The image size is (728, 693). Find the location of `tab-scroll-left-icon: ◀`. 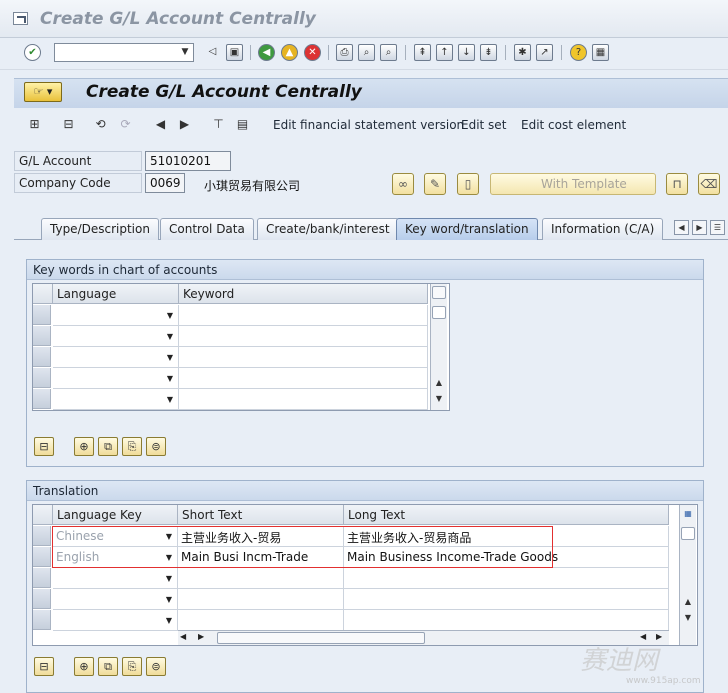

tab-scroll-left-icon: ◀ is located at coordinates (681, 227).